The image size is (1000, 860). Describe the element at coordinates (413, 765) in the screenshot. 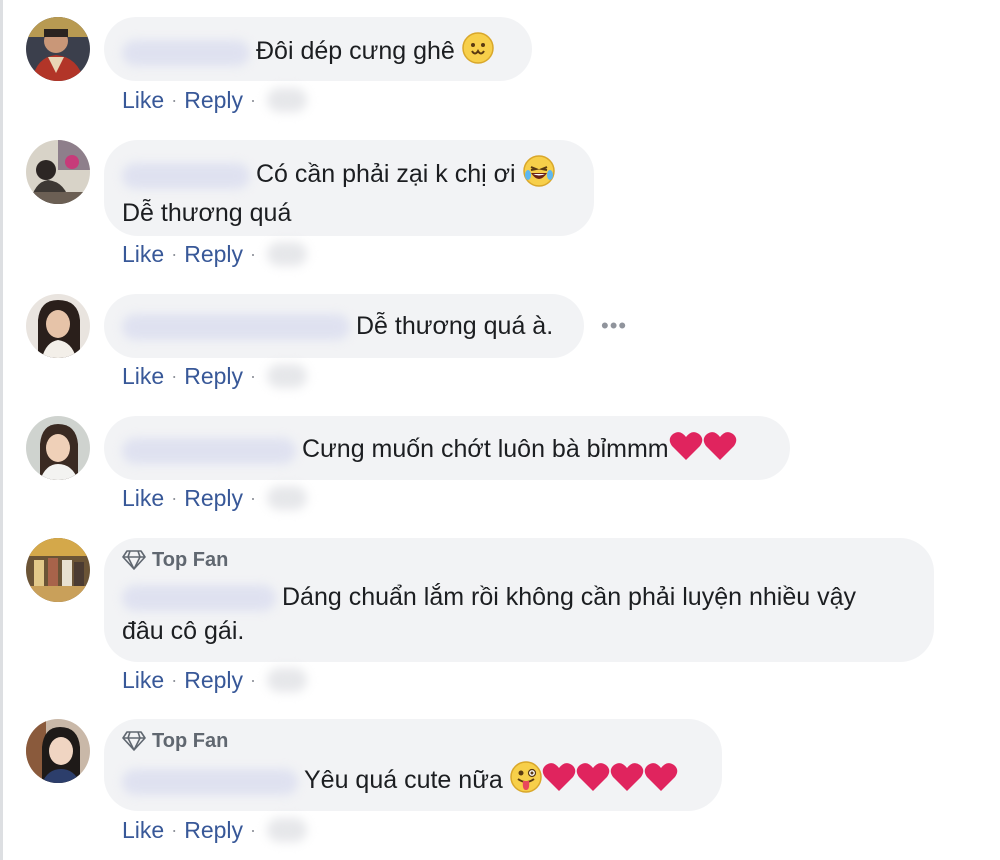

I see `comment-bubble: Top Fan Yêu quá cute nữa` at that location.